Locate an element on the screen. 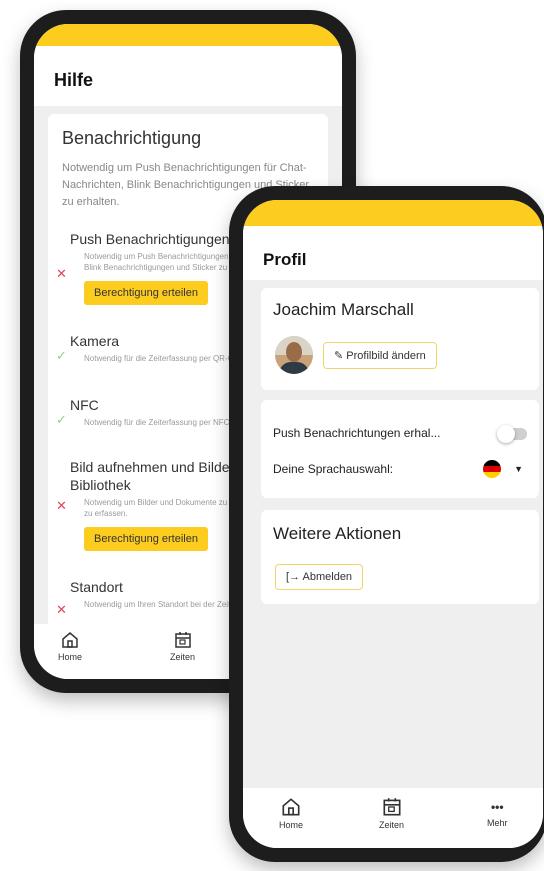 This screenshot has height=871, width=544. actions-title: Weitere Aktionen is located at coordinates (337, 533).